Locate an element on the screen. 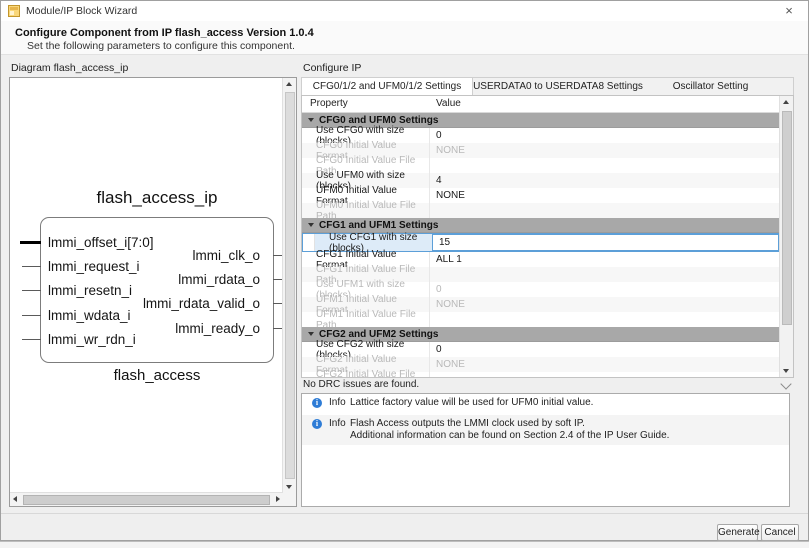  scroll-left-icon is located at coordinates (15, 499).